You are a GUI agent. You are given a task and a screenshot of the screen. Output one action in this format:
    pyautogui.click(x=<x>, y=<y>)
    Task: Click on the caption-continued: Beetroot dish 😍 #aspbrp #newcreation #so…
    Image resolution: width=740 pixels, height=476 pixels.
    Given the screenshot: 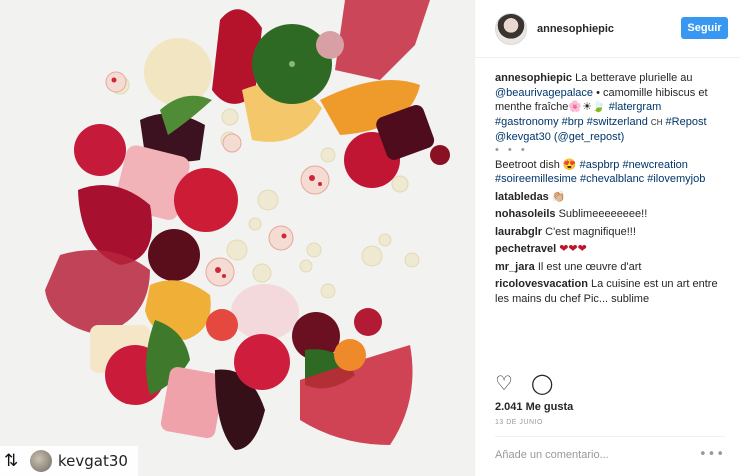 What is the action you would take?
    pyautogui.click(x=610, y=172)
    